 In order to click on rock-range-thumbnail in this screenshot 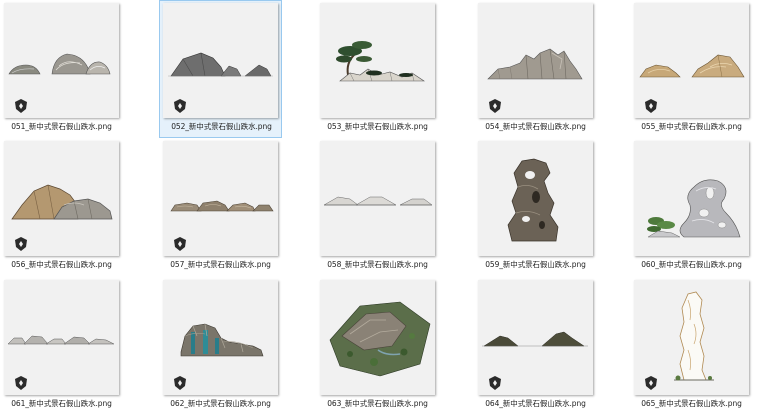, I will do `click(535, 60)`.